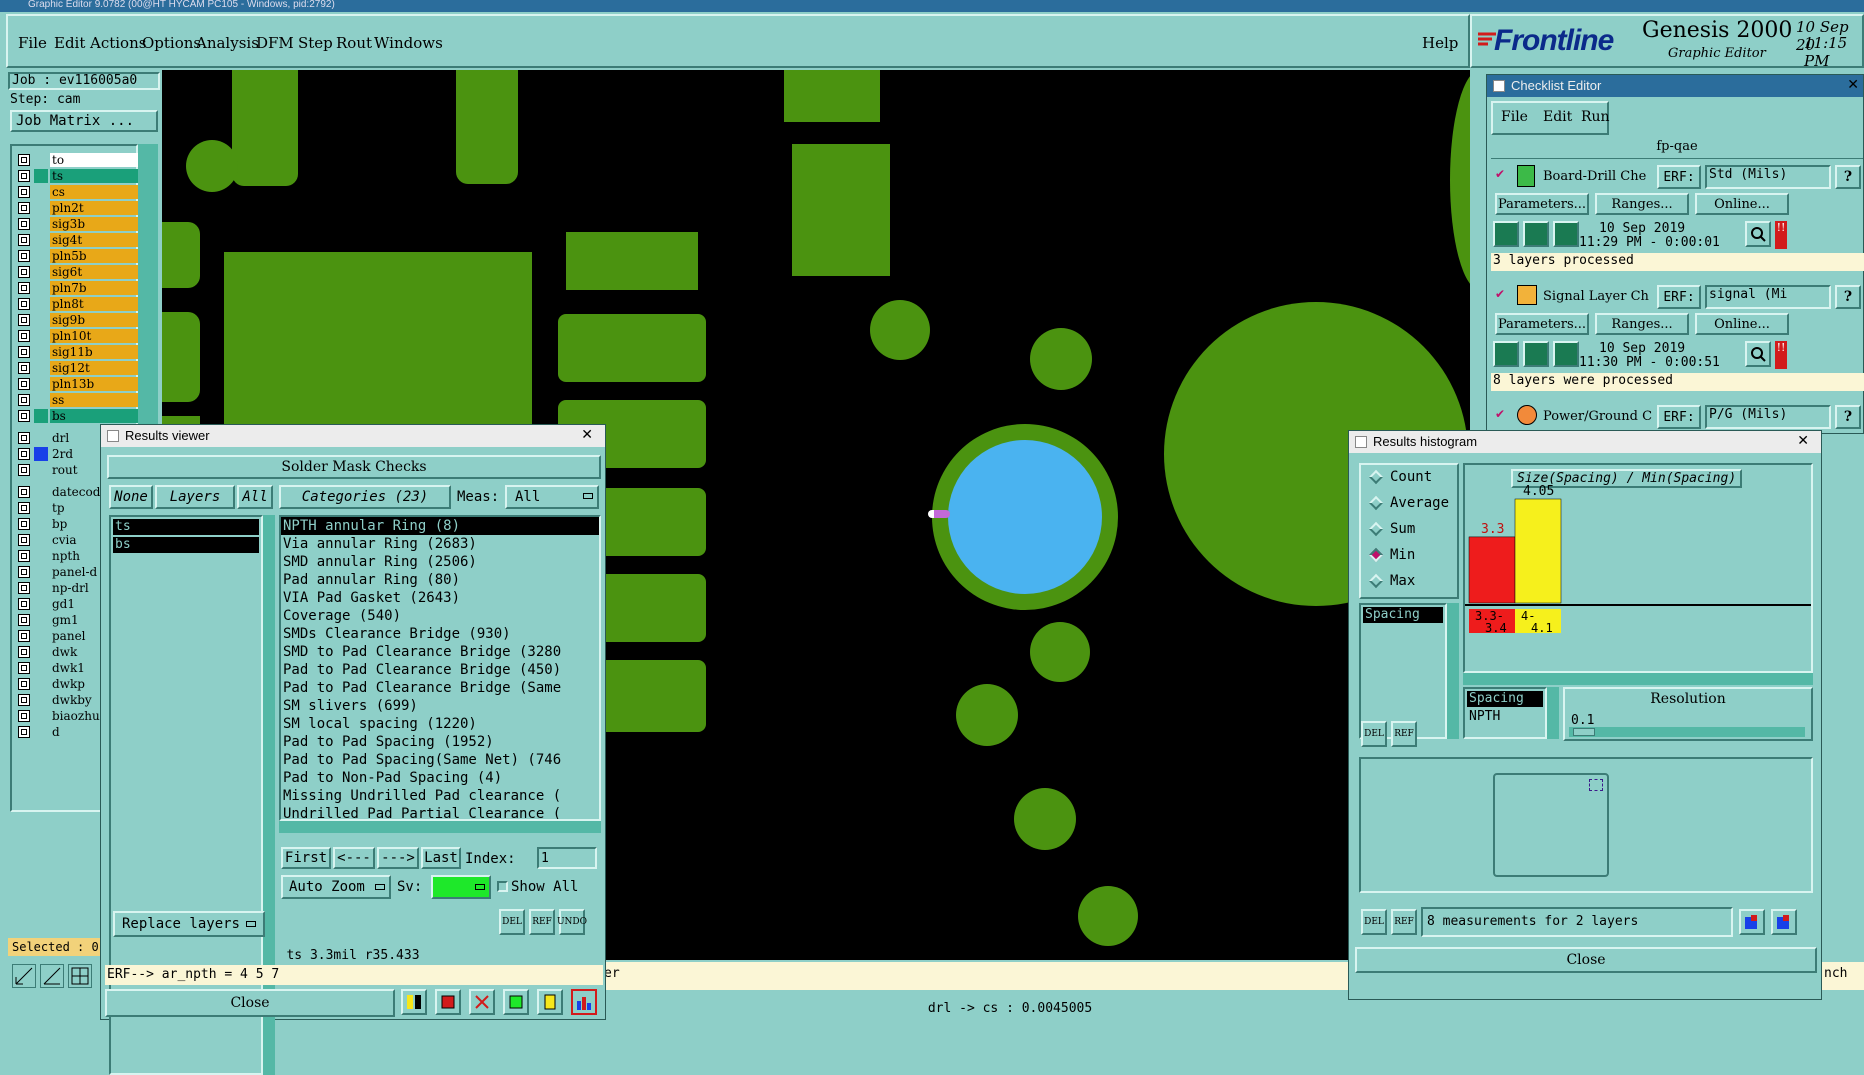 The height and width of the screenshot is (1075, 1864). I want to click on report-icon, so click(550, 1002).